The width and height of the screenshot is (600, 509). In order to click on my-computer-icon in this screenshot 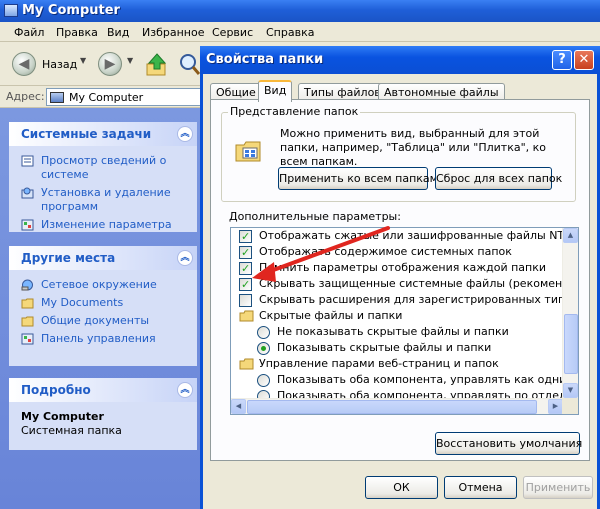, I will do `click(11, 10)`.